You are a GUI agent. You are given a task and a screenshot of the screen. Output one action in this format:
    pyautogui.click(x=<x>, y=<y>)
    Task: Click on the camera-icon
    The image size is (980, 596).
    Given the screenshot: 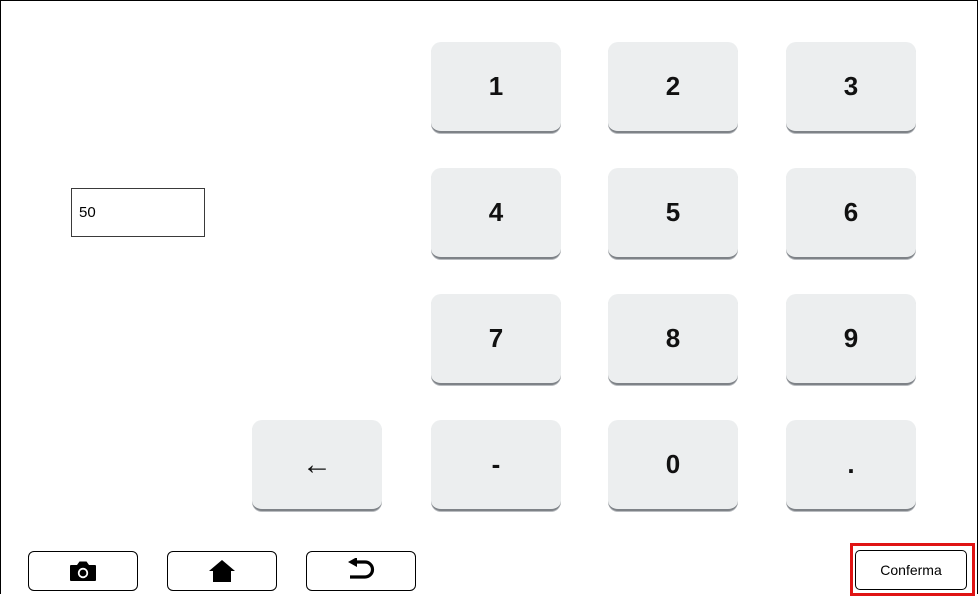 What is the action you would take?
    pyautogui.click(x=83, y=571)
    